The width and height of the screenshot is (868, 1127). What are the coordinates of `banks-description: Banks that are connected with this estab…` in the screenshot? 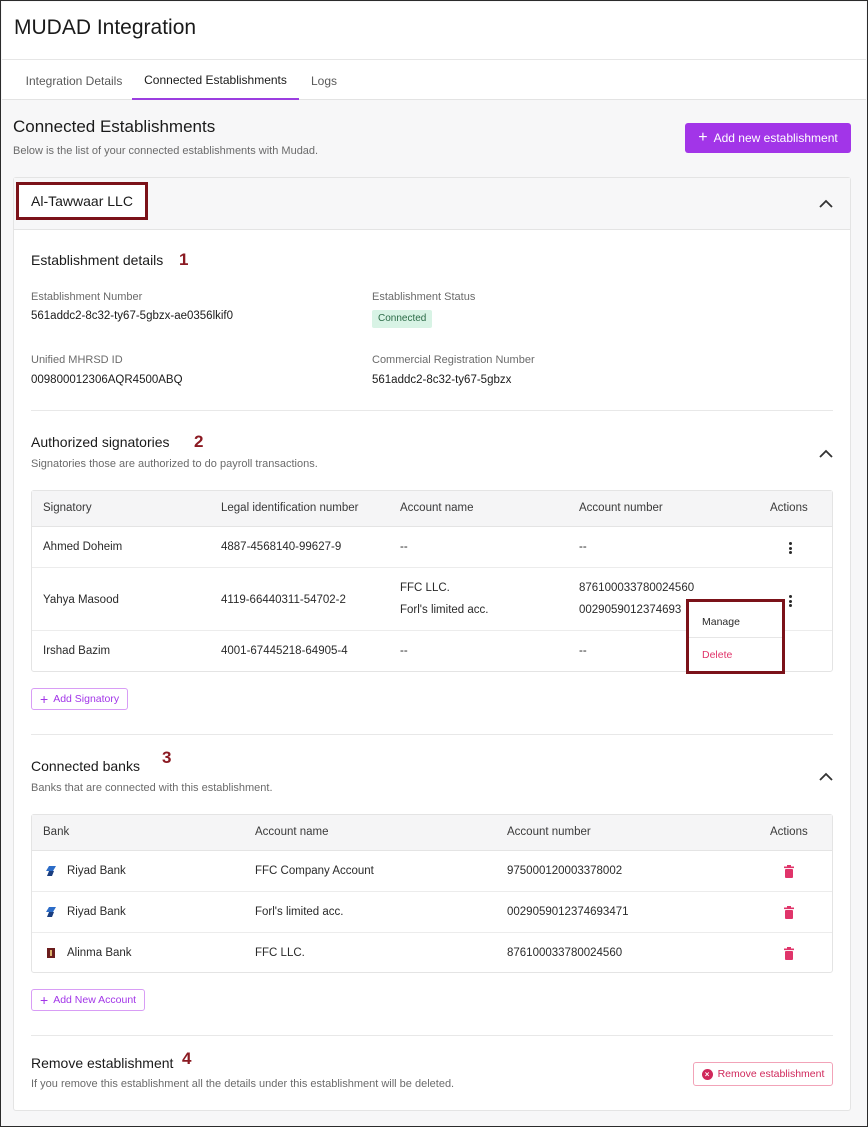 It's located at (152, 788).